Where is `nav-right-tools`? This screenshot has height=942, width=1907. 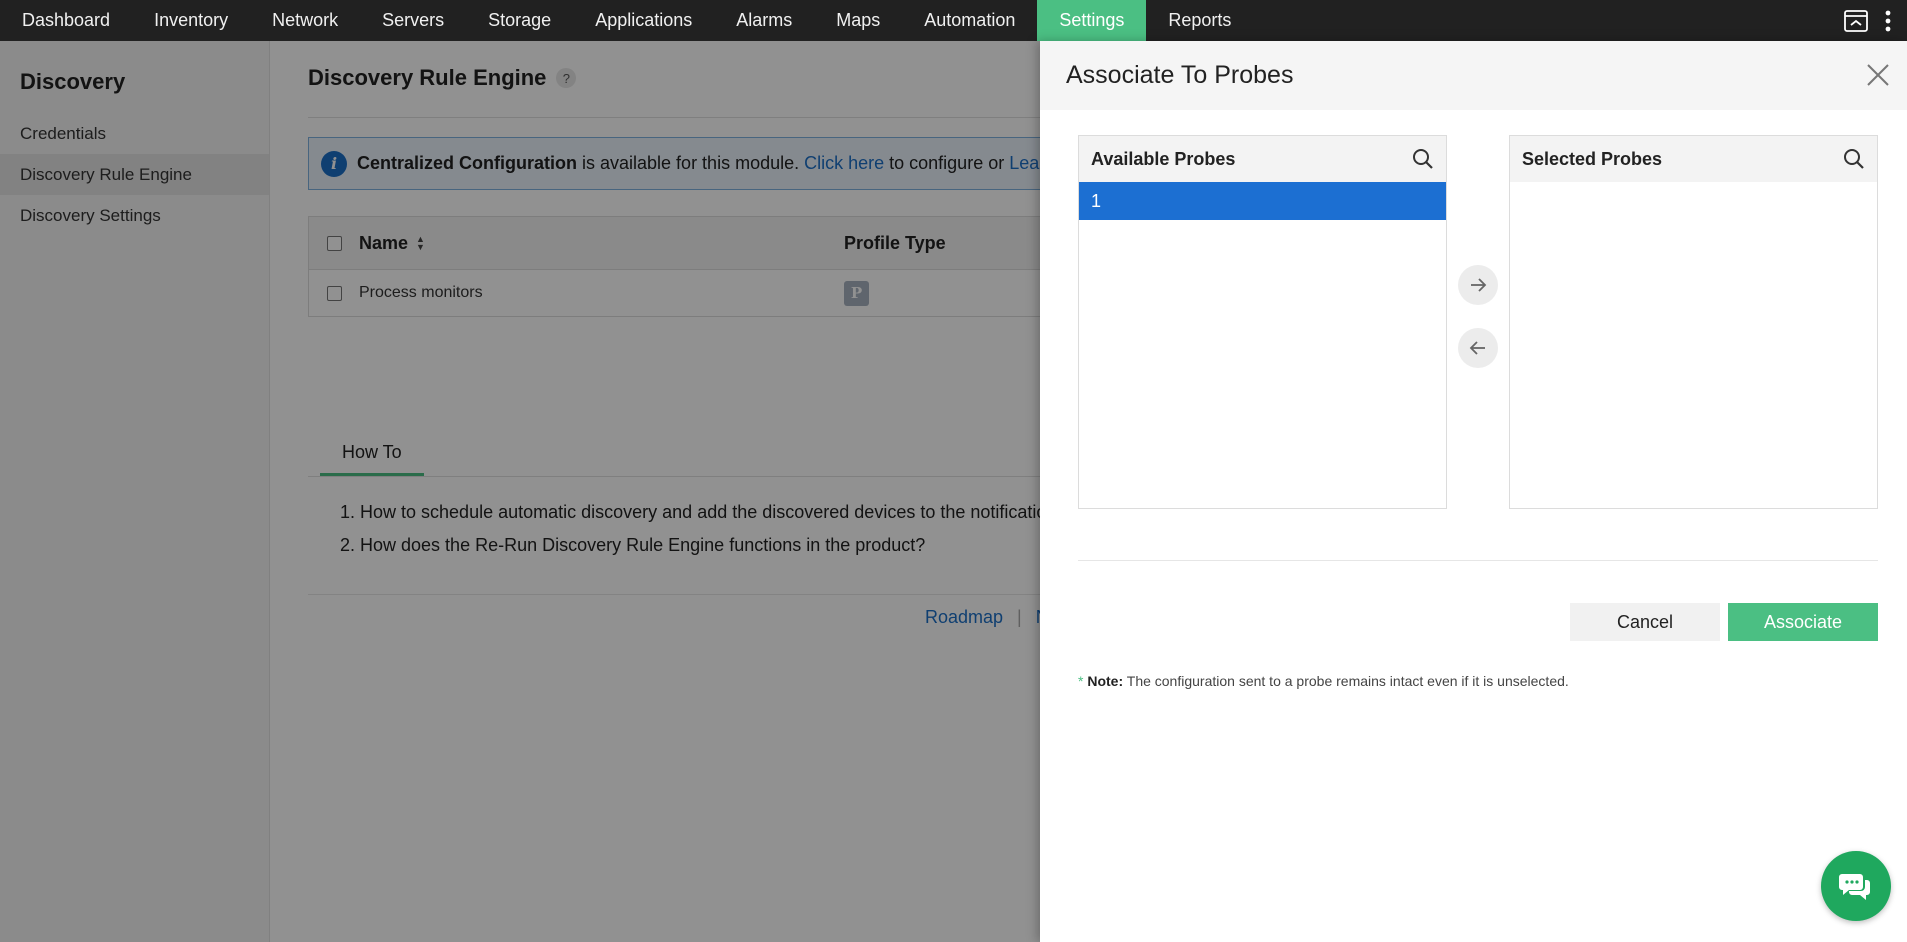 nav-right-tools is located at coordinates (1875, 20).